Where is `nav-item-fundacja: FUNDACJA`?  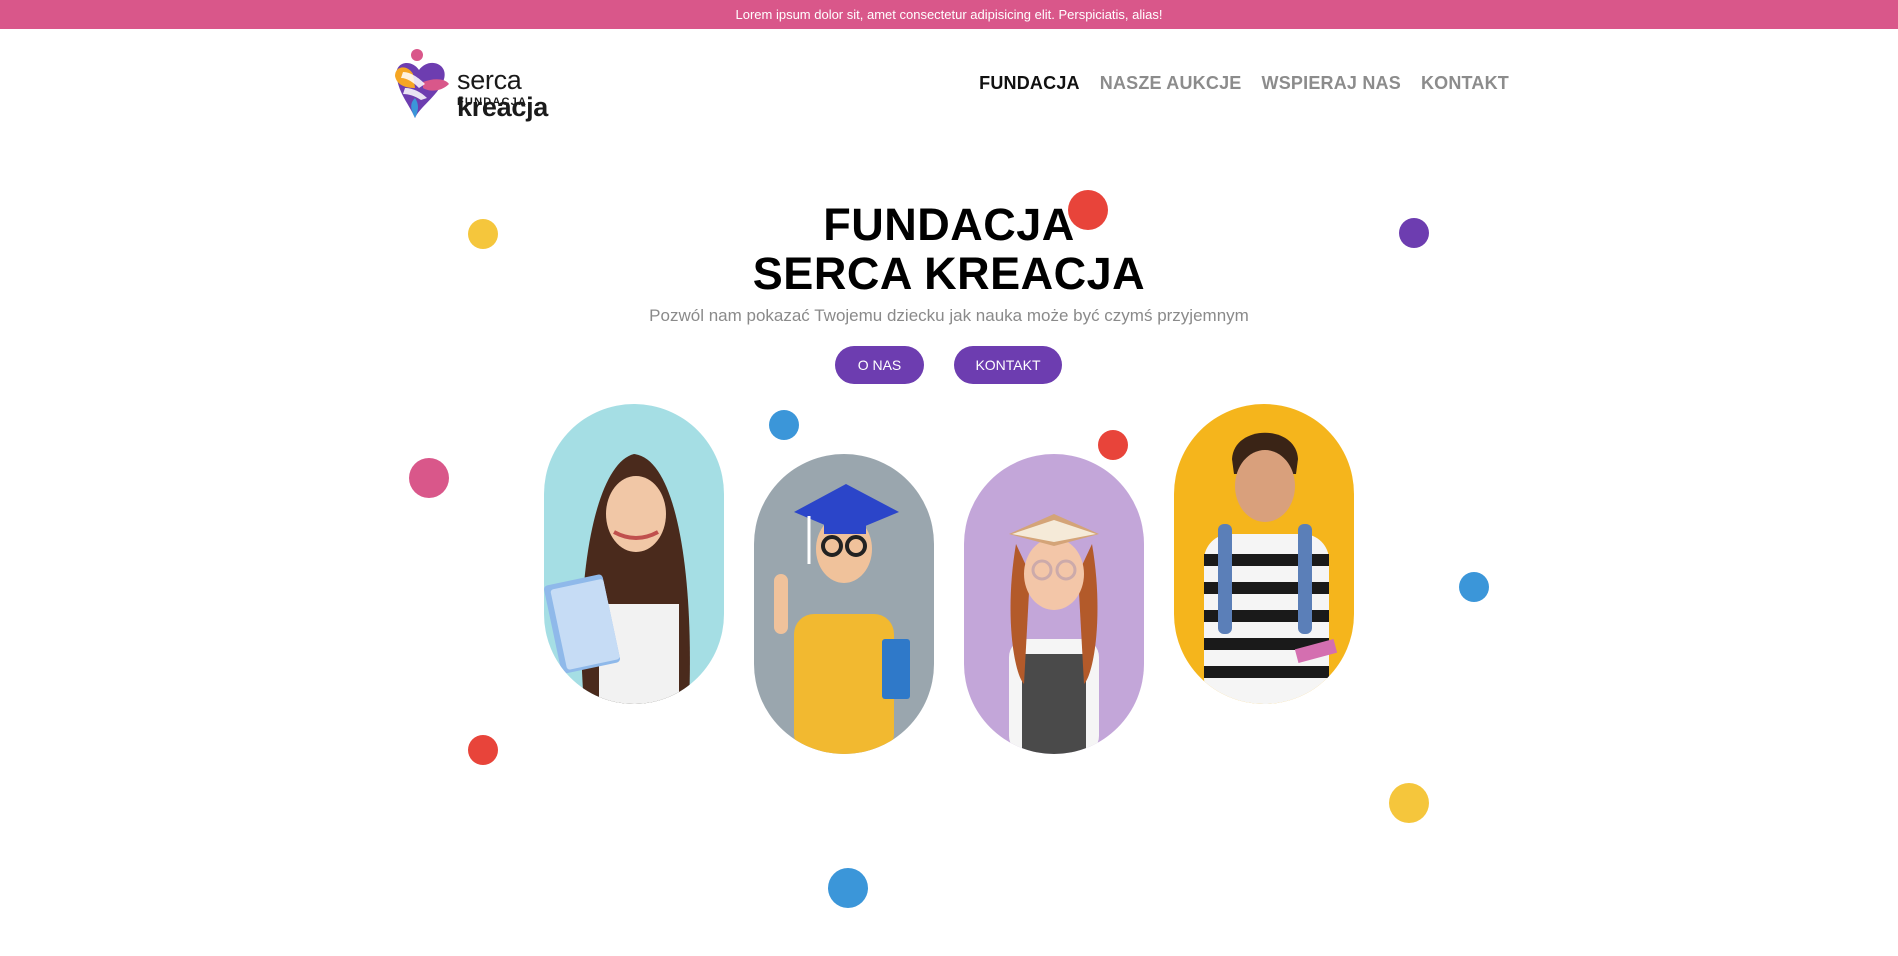
nav-item-fundacja: FUNDACJA is located at coordinates (1029, 83).